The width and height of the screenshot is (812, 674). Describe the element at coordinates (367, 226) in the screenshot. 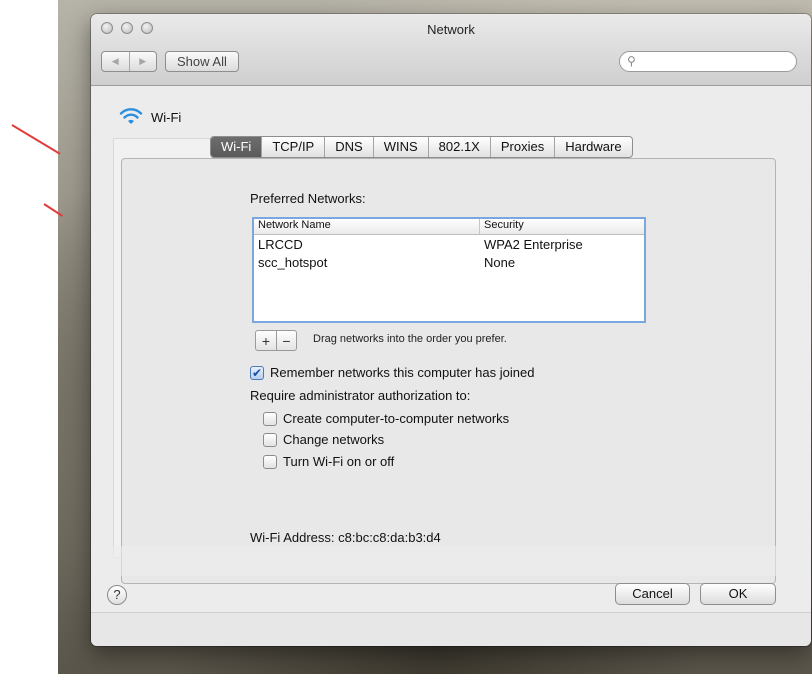

I see `column-network-name: Network Name` at that location.